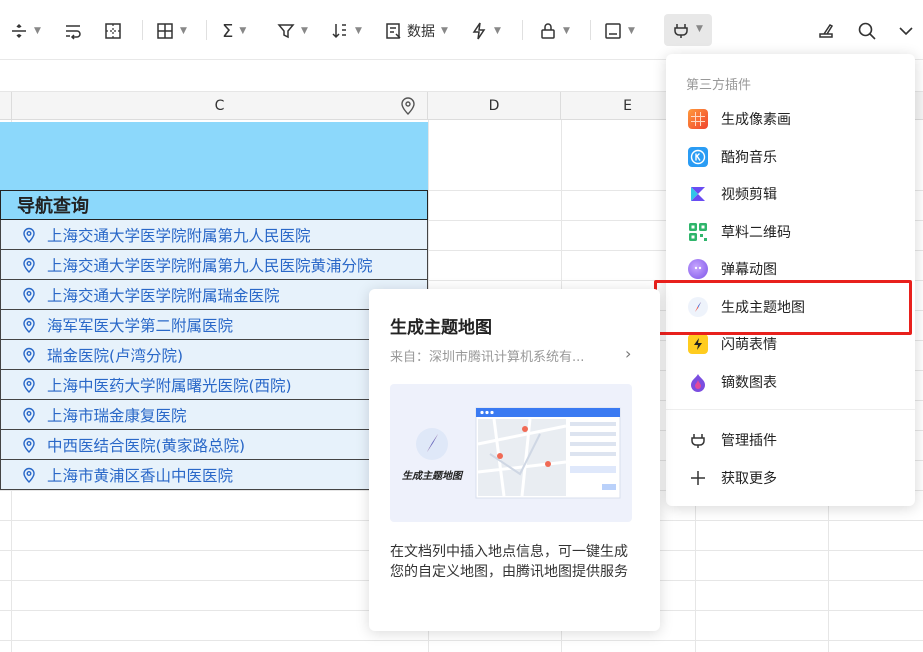 Image resolution: width=923 pixels, height=652 pixels. What do you see at coordinates (749, 479) in the screenshot?
I see `menu-item-label: 获取更多` at bounding box center [749, 479].